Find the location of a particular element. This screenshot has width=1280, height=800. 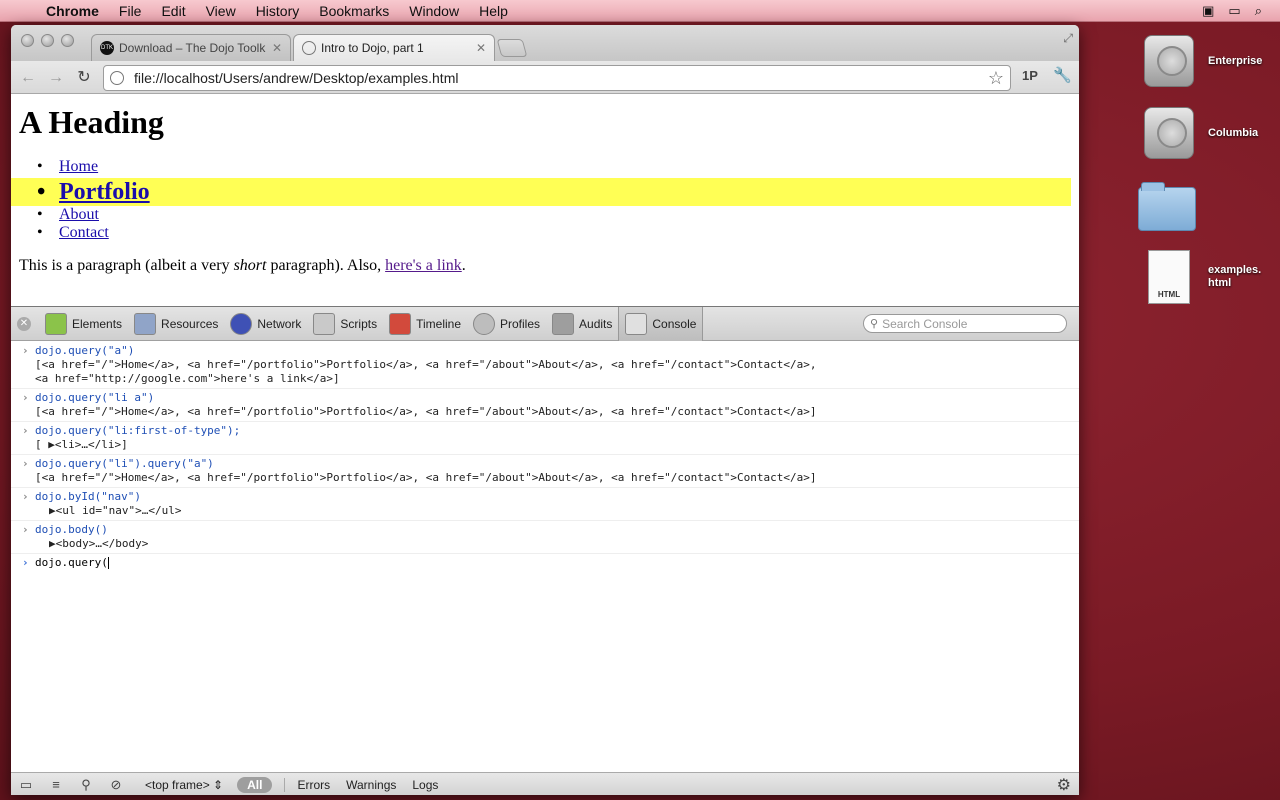

menu-window: Window is located at coordinates (434, 11).